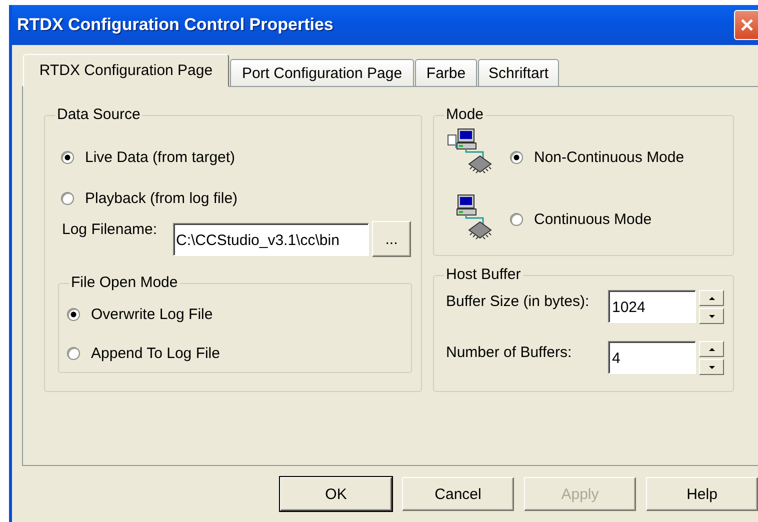  Describe the element at coordinates (175, 25) in the screenshot. I see `window-title: RTDX Configuration Control Properties` at that location.